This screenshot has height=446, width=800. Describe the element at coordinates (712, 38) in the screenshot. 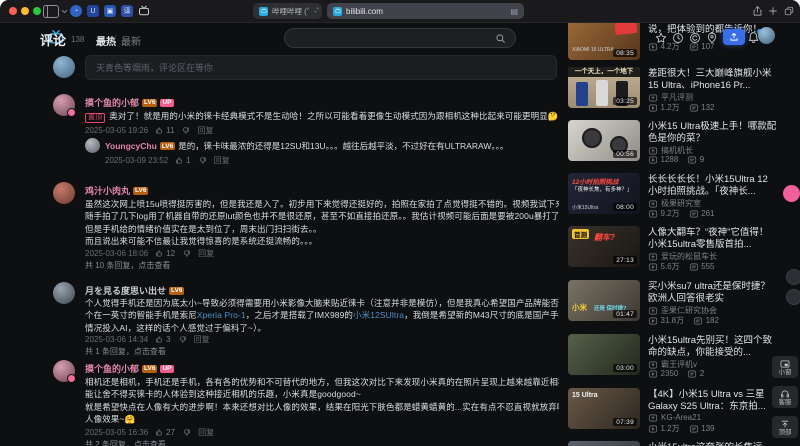

I see `pin-icon` at that location.